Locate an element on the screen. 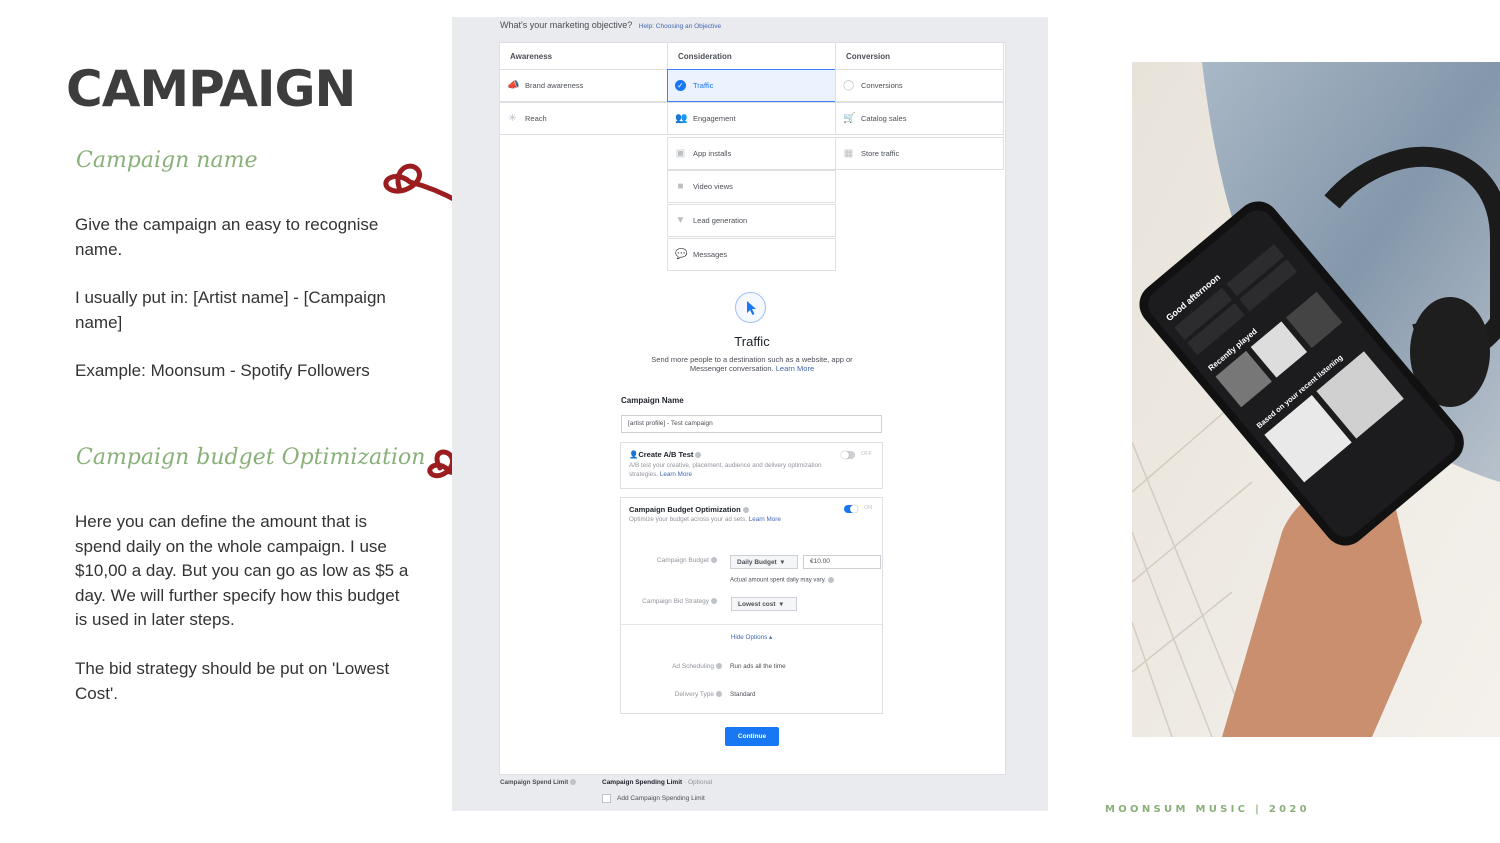 This screenshot has height=843, width=1500. hide-options-link: Hide Options ▴ is located at coordinates (751, 637).